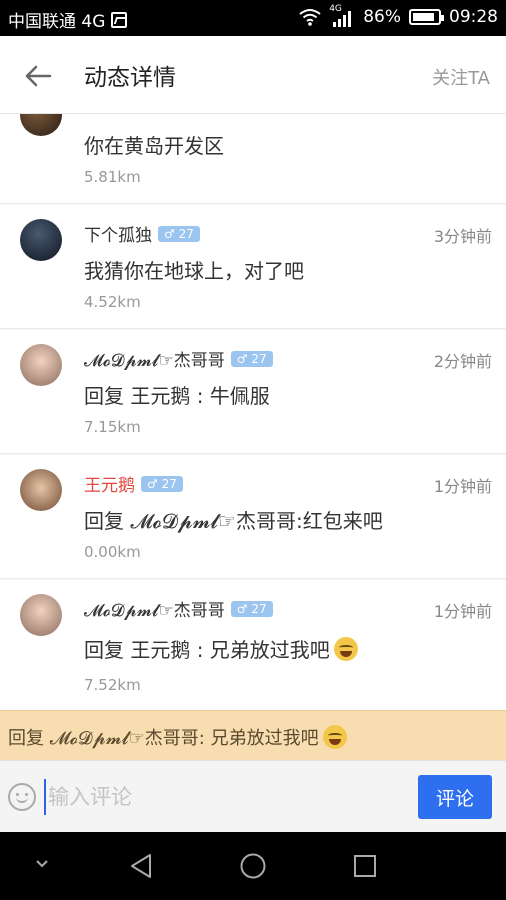 The height and width of the screenshot is (900, 506). I want to click on list-item: 下个孤独 ♂ 27 3分钟前 我猜你在地球上，对了吧 4.52km, so click(253, 267).